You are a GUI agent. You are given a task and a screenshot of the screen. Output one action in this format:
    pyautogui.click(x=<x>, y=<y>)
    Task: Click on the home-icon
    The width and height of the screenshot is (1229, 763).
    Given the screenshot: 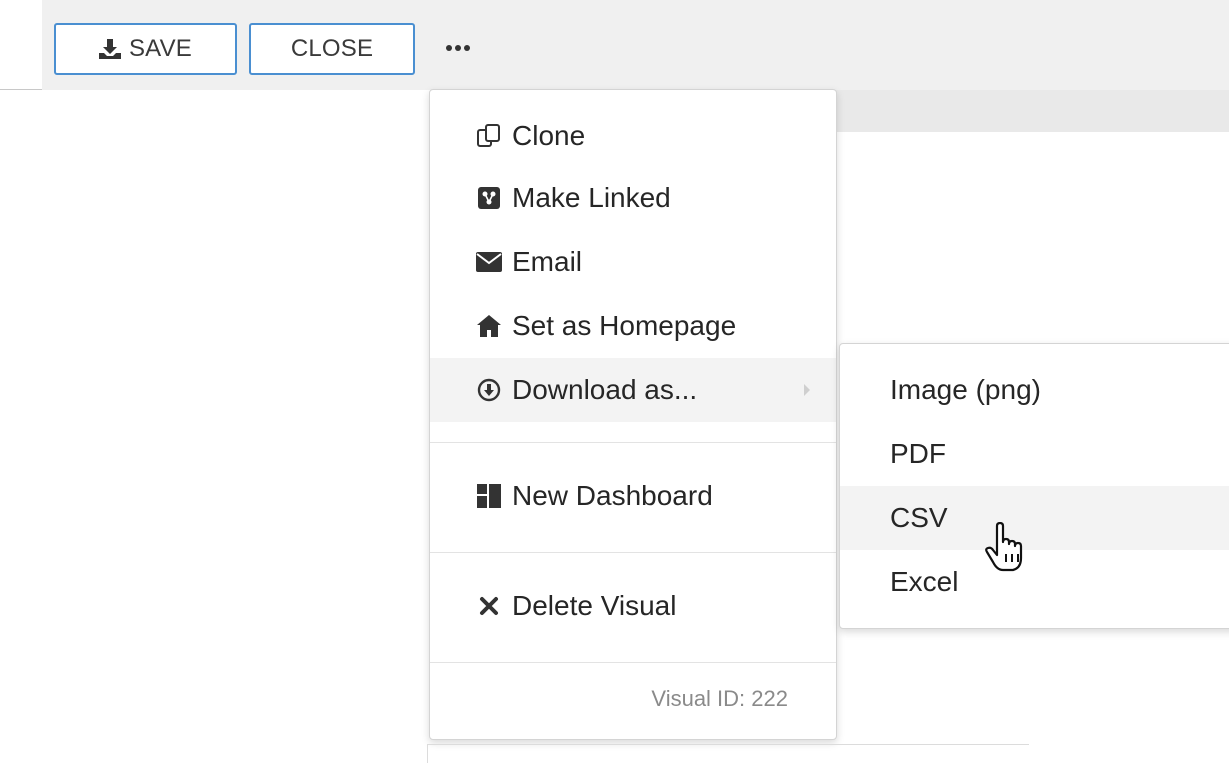 What is the action you would take?
    pyautogui.click(x=489, y=326)
    